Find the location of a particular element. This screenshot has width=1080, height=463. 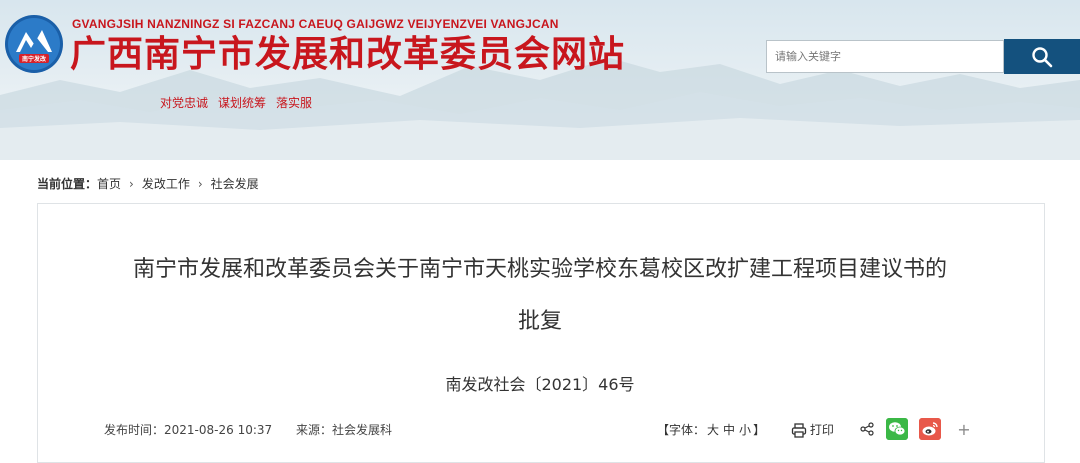

wechat-icon is located at coordinates (896, 429).